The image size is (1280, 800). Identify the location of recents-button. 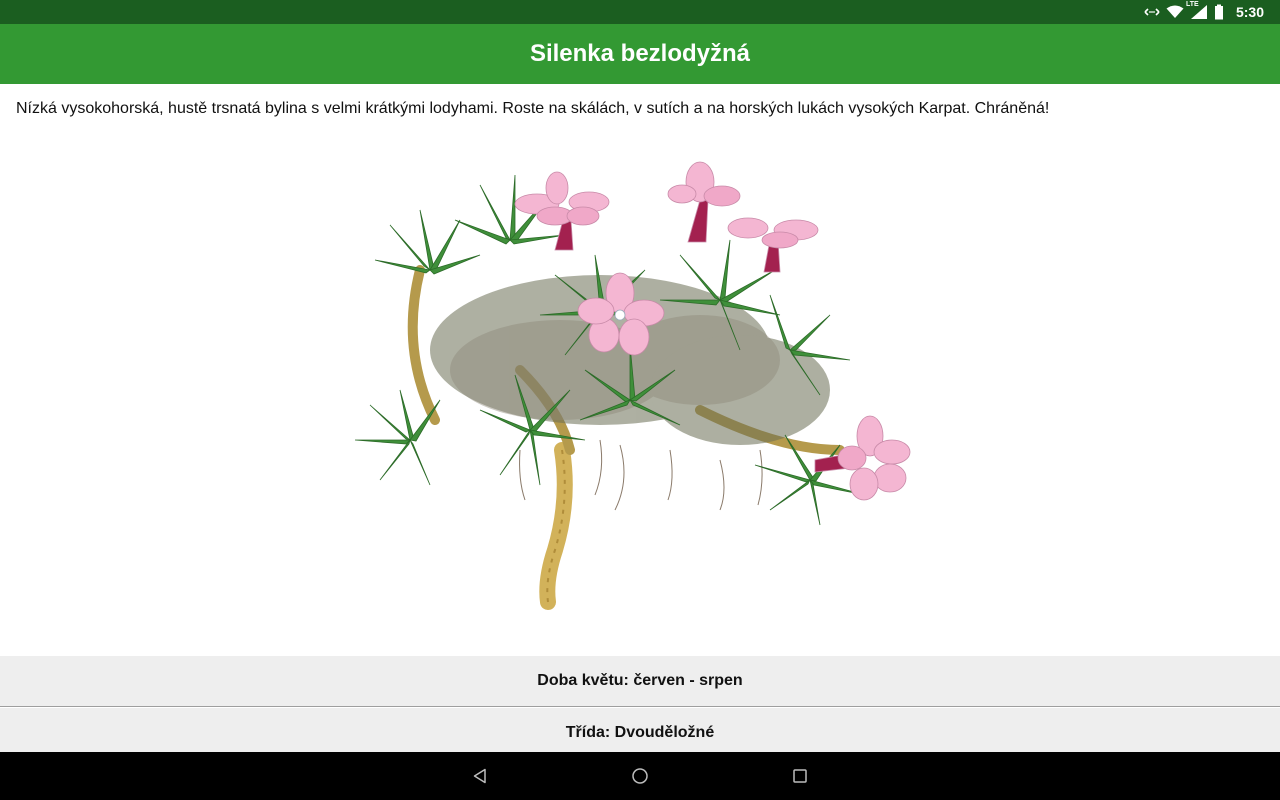
(800, 776).